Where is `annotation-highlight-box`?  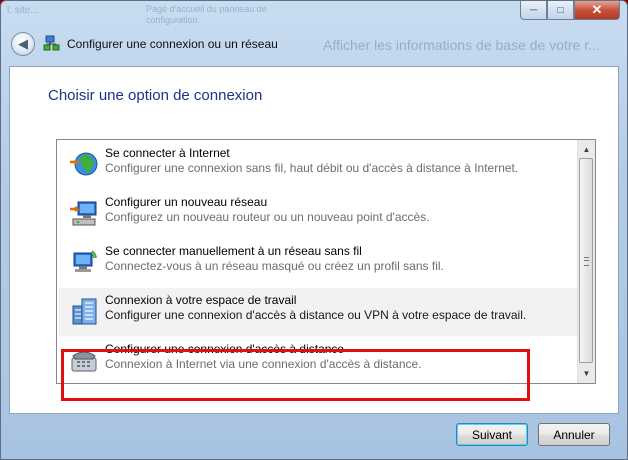
annotation-highlight-box is located at coordinates (295, 375).